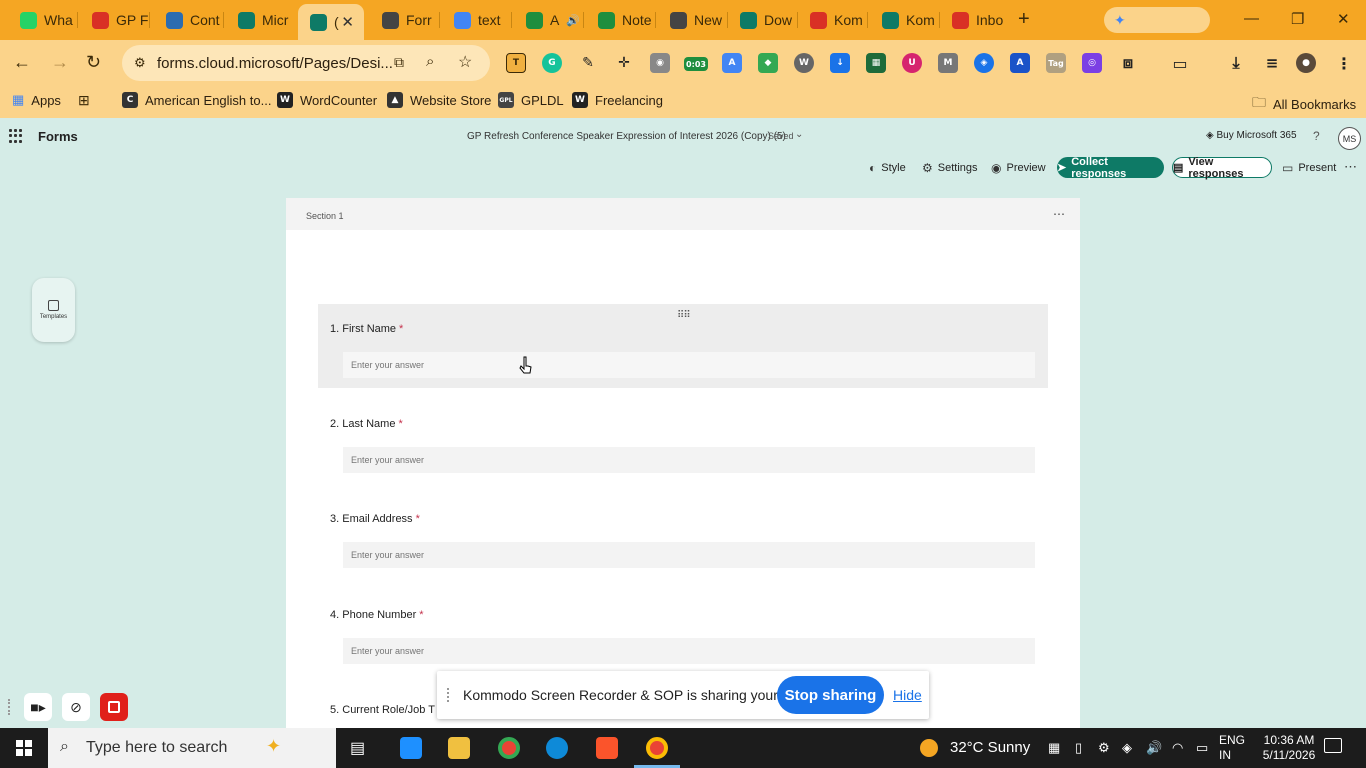 This screenshot has height=768, width=1366. What do you see at coordinates (990, 747) in the screenshot?
I see `weather-text: 32°C Sunny` at bounding box center [990, 747].